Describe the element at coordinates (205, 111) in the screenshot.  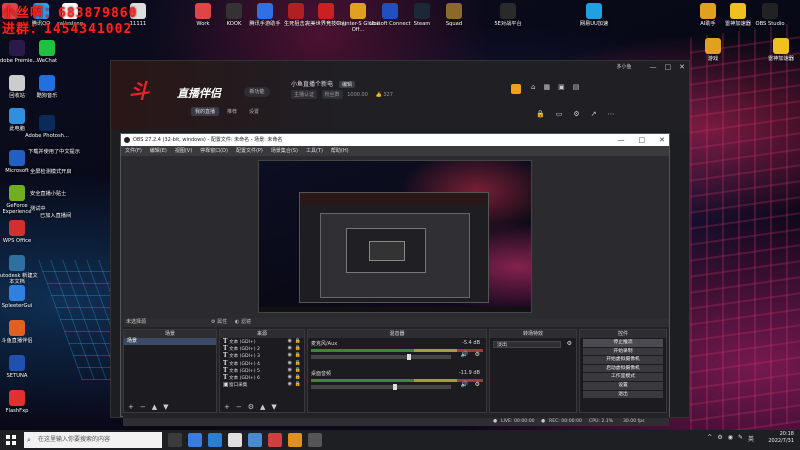
I see `tab-my-live: 我的直播` at that location.